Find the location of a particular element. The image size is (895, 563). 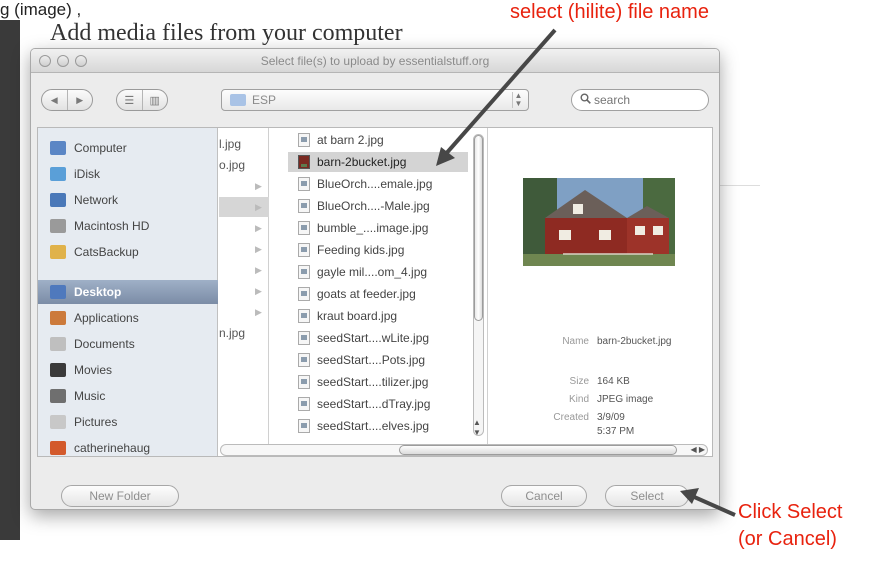

arrow-to-file-icon is located at coordinates (496, 97).